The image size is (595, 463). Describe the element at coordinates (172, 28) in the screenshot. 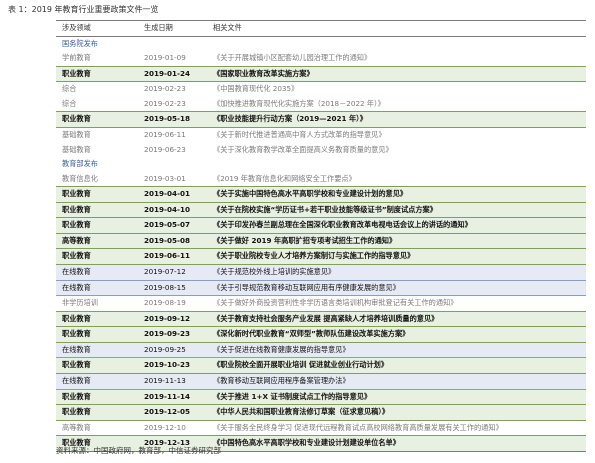

I see `header-date: 生成日期` at that location.